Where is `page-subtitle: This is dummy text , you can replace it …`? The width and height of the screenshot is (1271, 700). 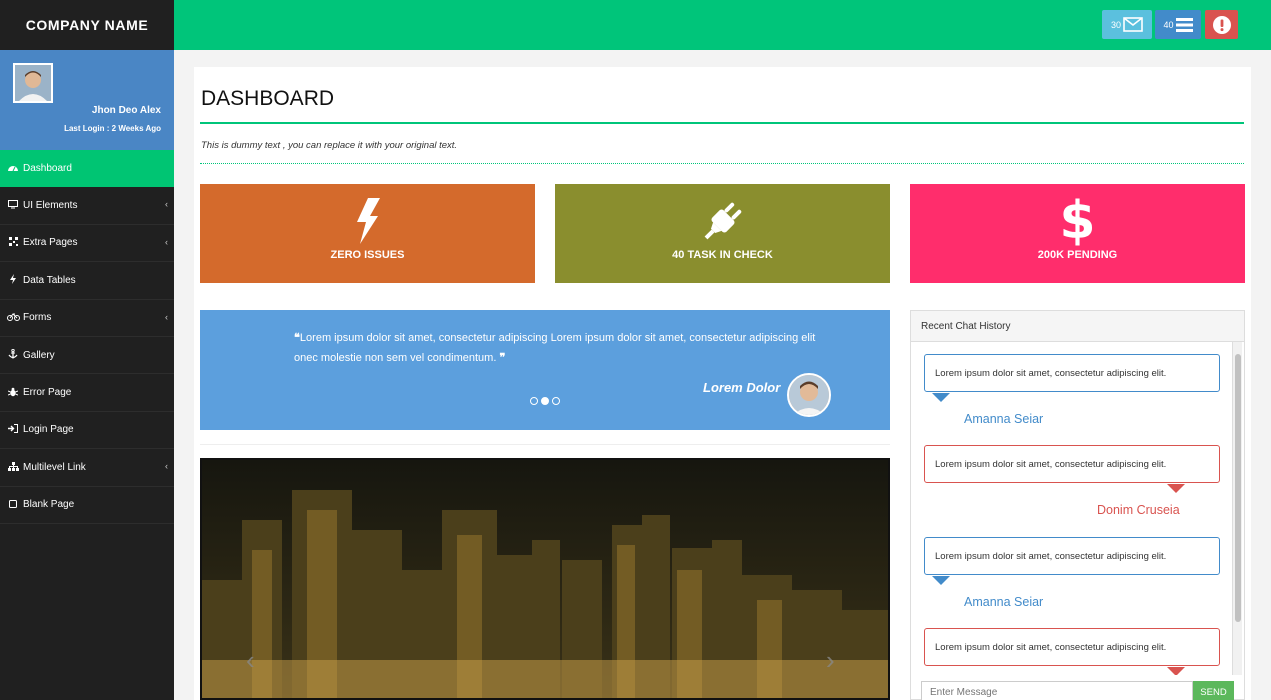 page-subtitle: This is dummy text , you can replace it … is located at coordinates (329, 145).